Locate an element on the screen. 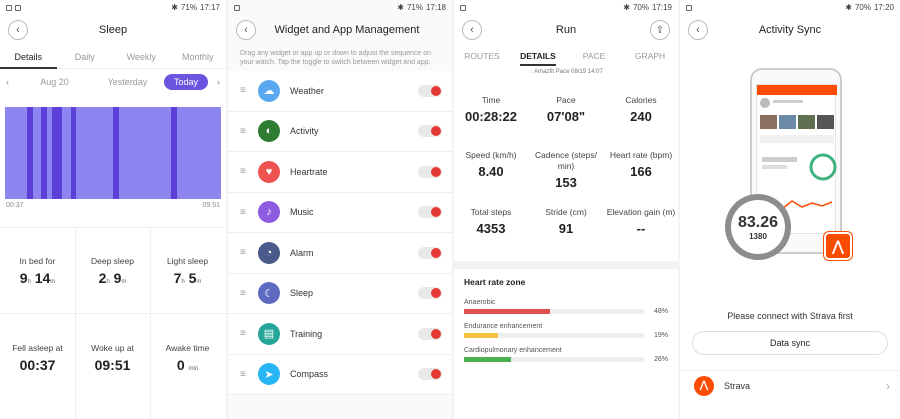 The height and width of the screenshot is (419, 900). strava-logo-icon: ⋀ is located at coordinates (838, 246).